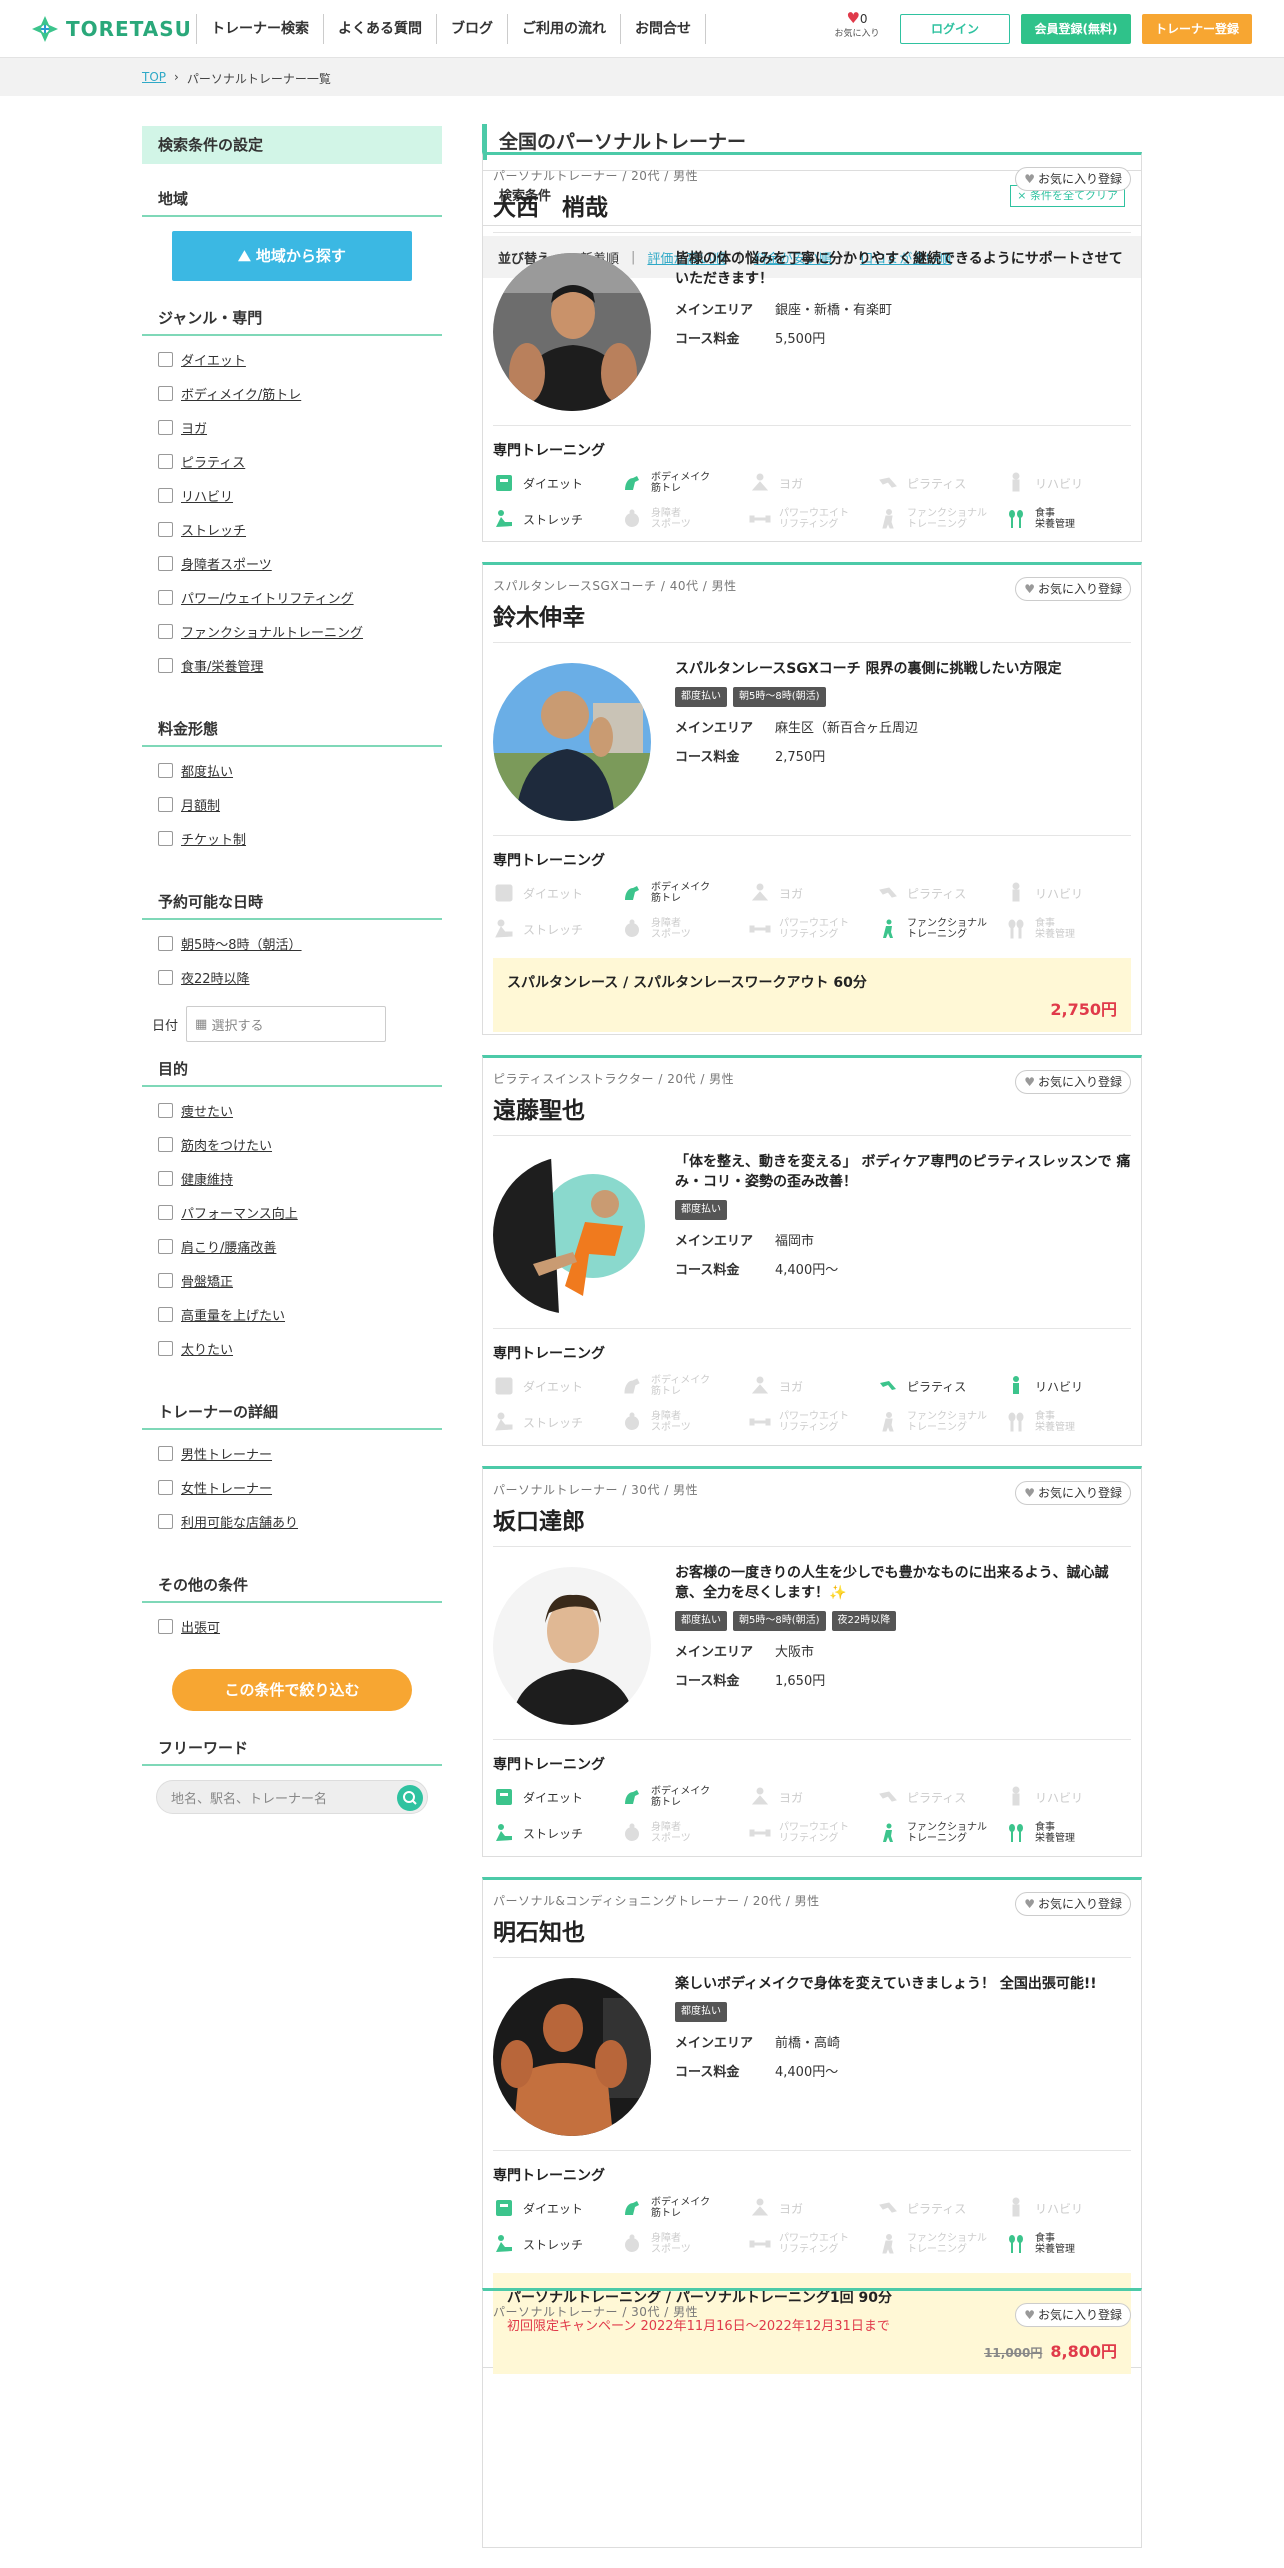 This screenshot has width=1284, height=2568. Describe the element at coordinates (292, 1453) in the screenshot. I see `filter-checkbox-item: 男性トレーナー` at that location.